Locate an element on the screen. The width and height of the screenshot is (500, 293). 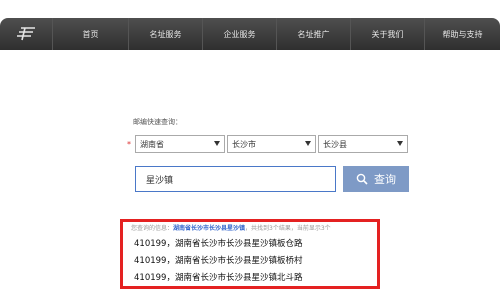
nav-about-us: 关于我们 is located at coordinates (387, 34).